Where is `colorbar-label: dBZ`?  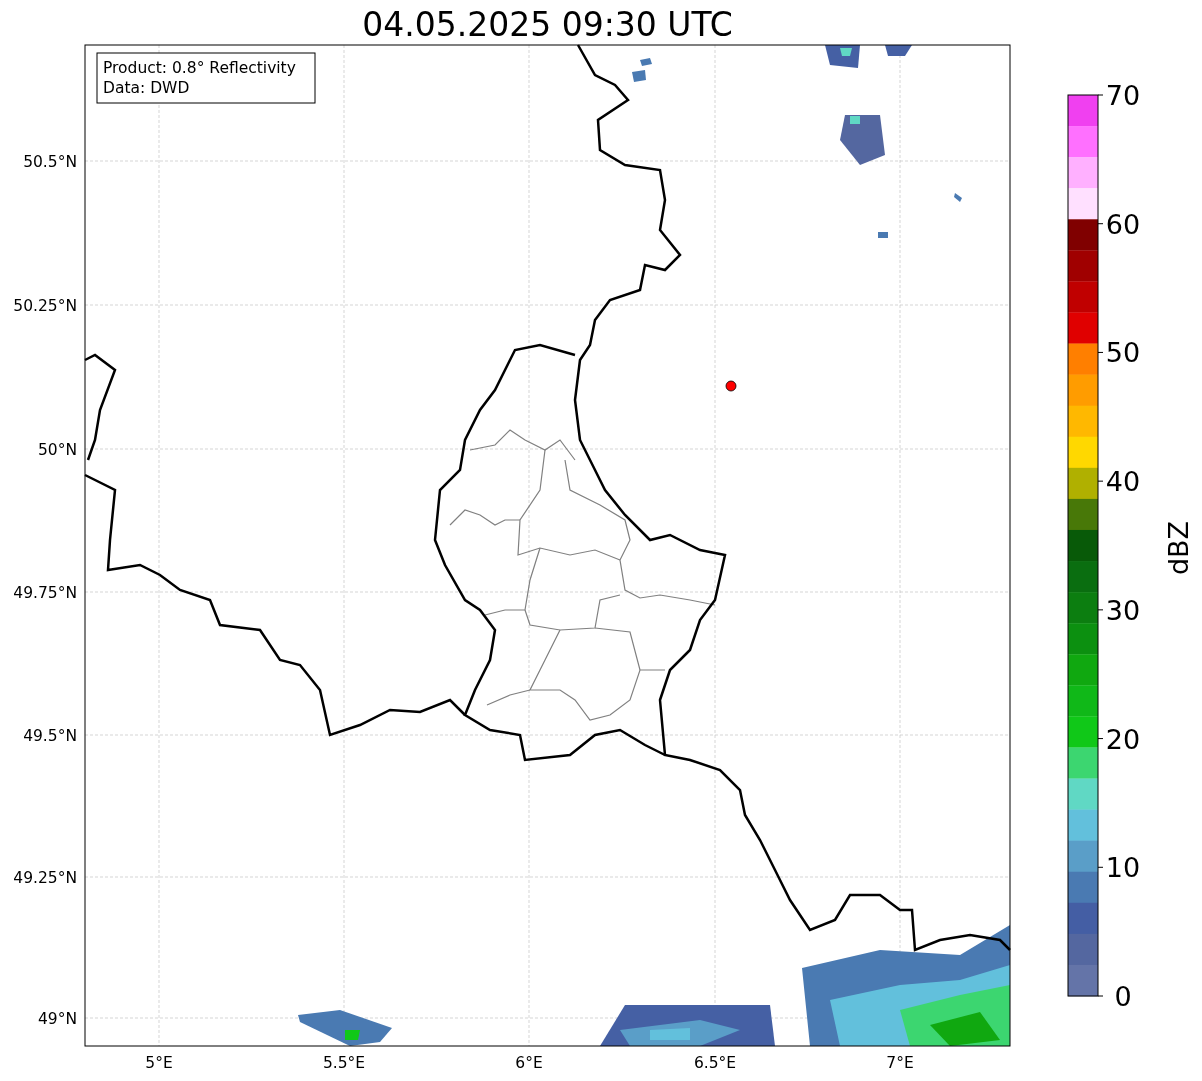
colorbar-label: dBZ is located at coordinates (1178, 548).